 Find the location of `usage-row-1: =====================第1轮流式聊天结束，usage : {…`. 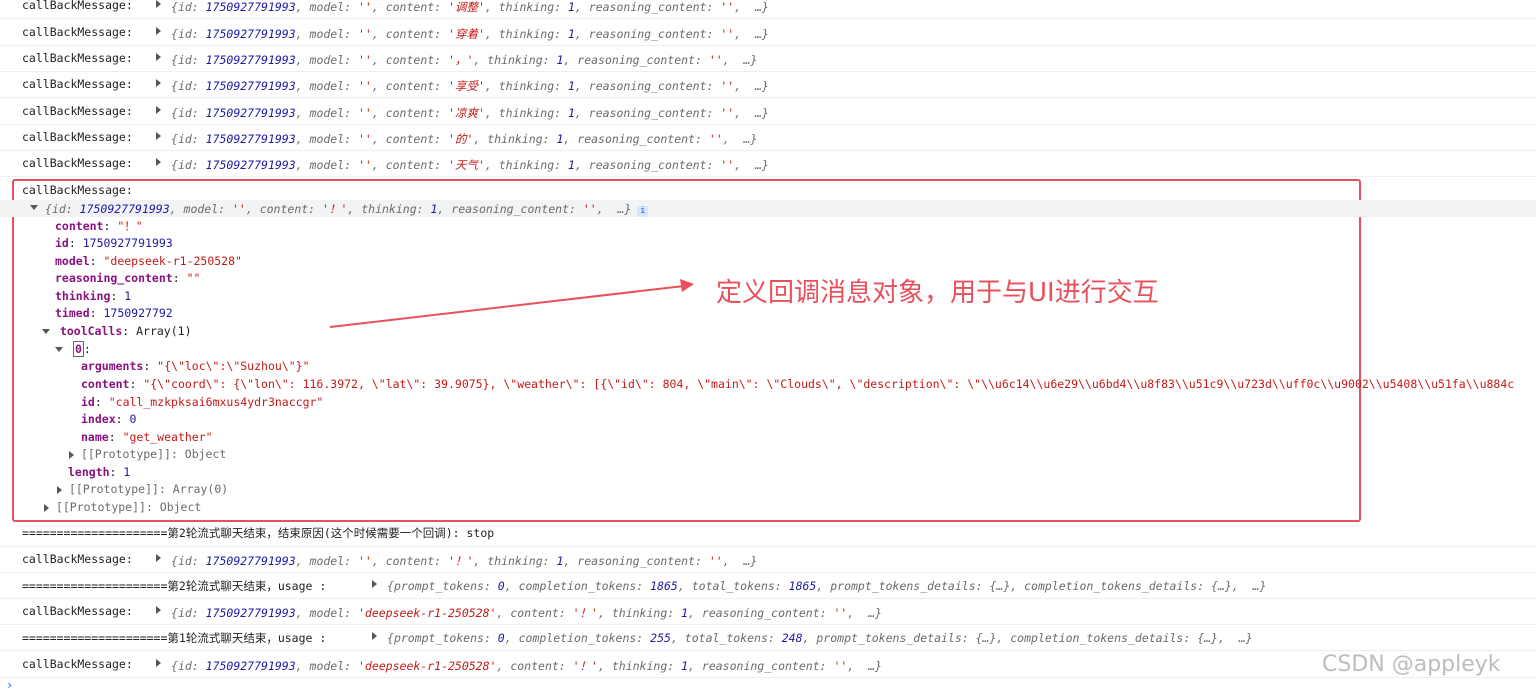

usage-row-1: =====================第1轮流式聊天结束，usage : {… is located at coordinates (768, 638).